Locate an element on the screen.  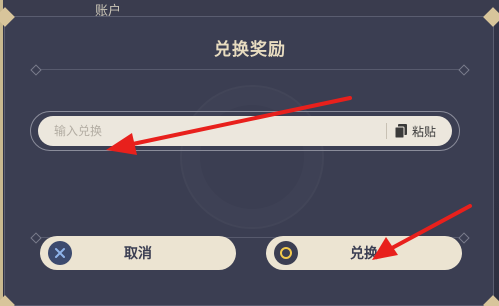
redeem-label: 兑换 is located at coordinates (364, 254).